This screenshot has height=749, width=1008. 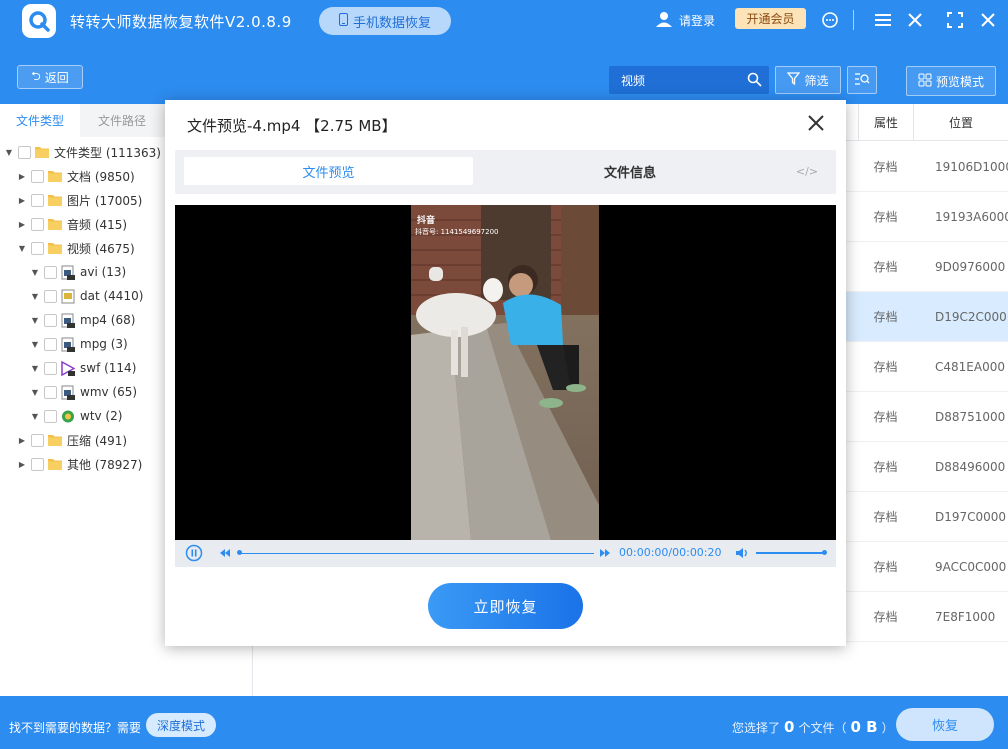 I want to click on progress-handle, so click(x=239, y=552).